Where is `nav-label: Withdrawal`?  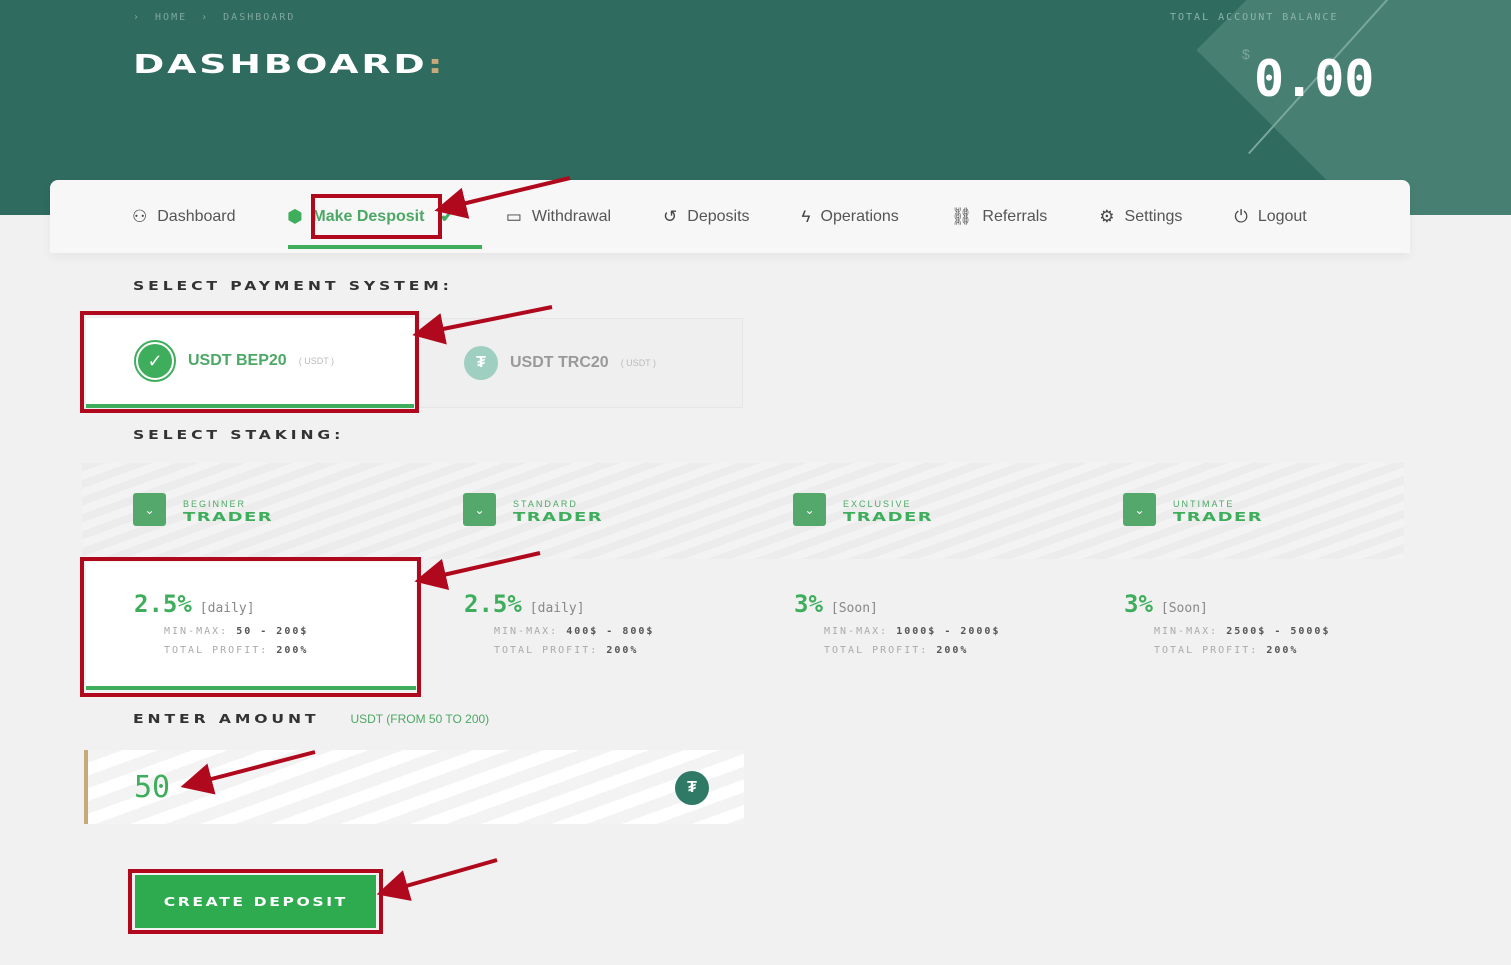 nav-label: Withdrawal is located at coordinates (571, 216).